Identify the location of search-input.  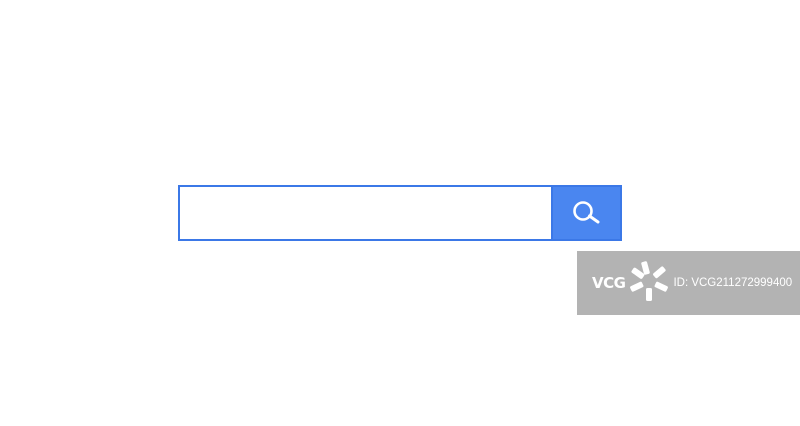
(364, 213).